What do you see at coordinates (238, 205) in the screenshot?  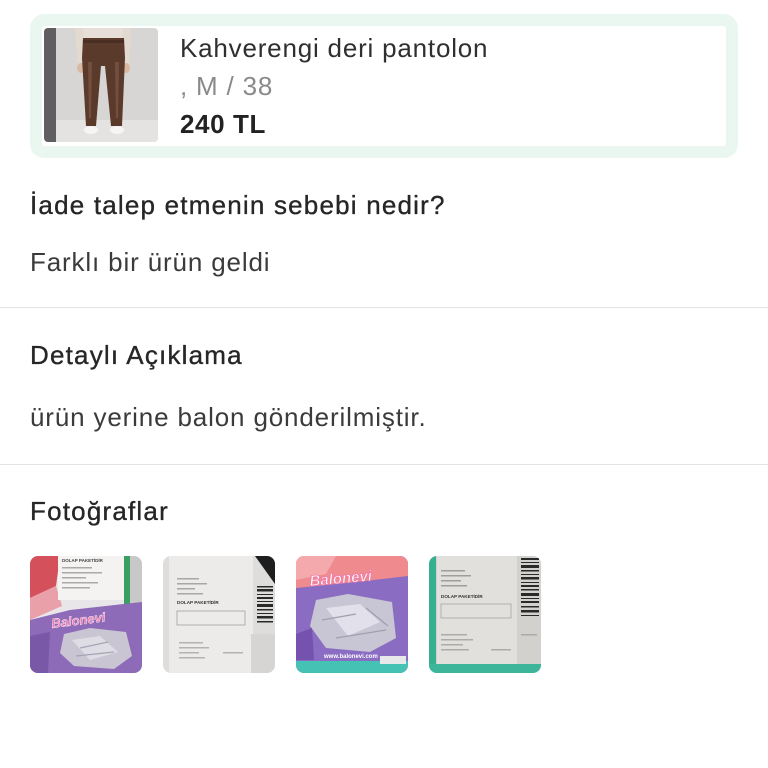 I see `reason-question: İade talep etmenin sebebi nedir?` at bounding box center [238, 205].